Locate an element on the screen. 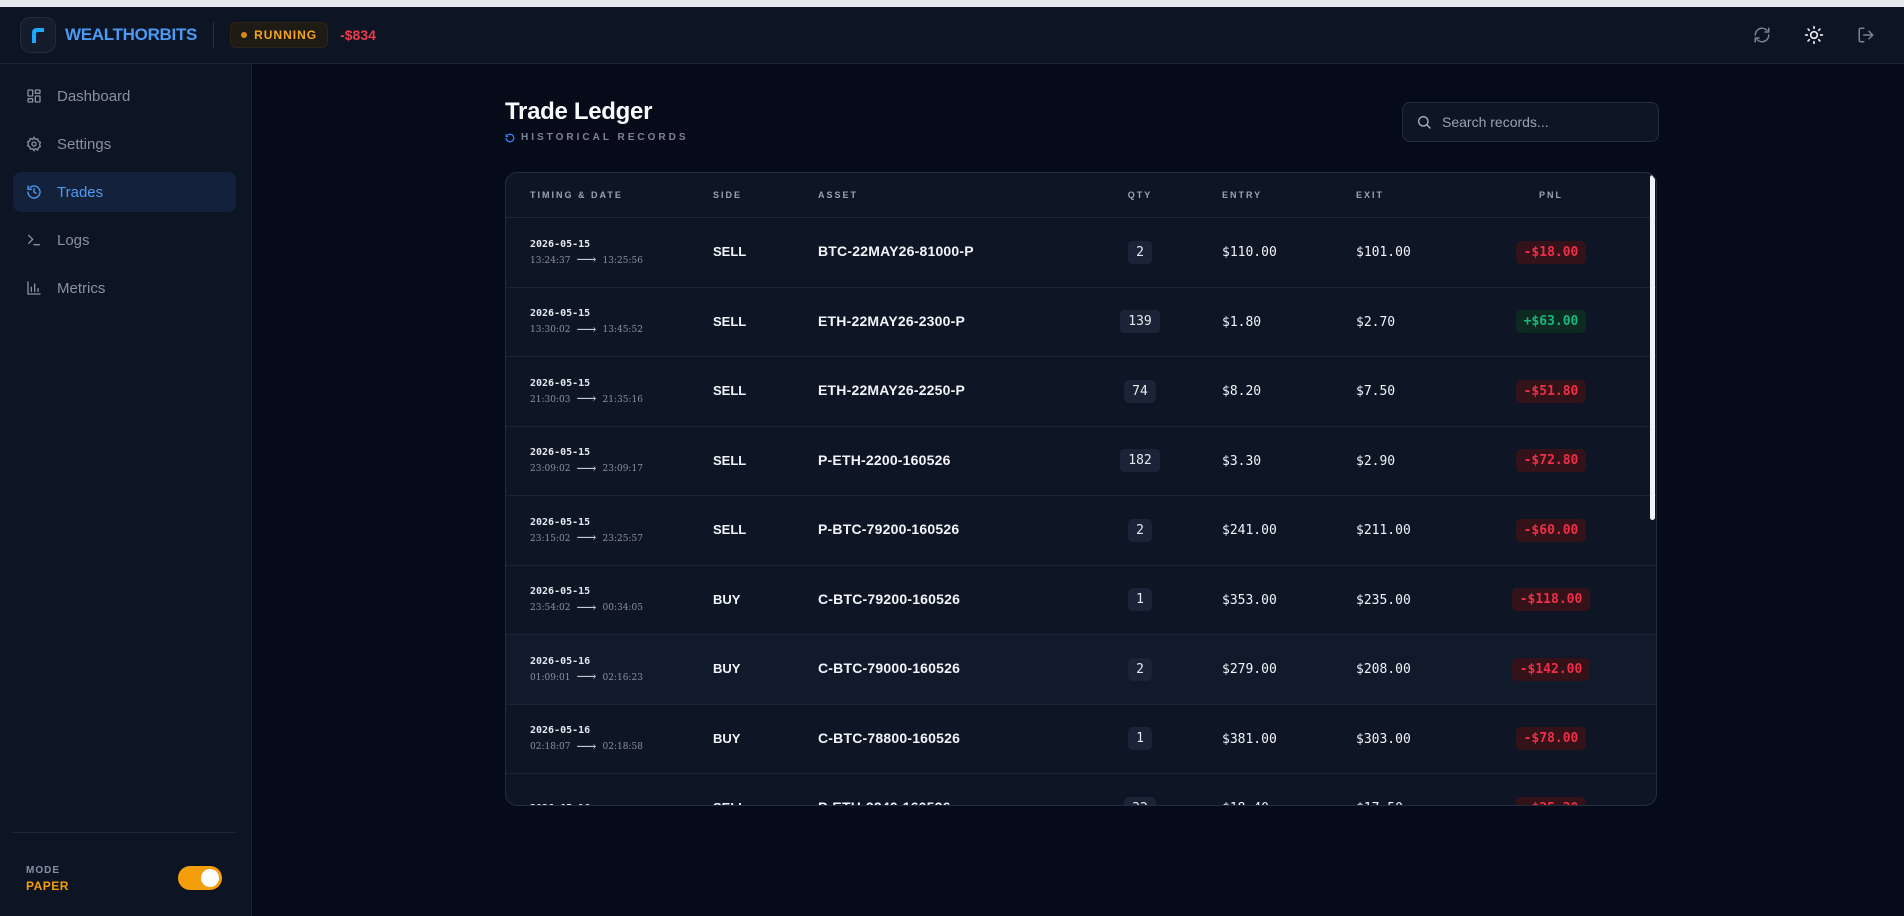  exit-price: $235.00 is located at coordinates (1383, 600).